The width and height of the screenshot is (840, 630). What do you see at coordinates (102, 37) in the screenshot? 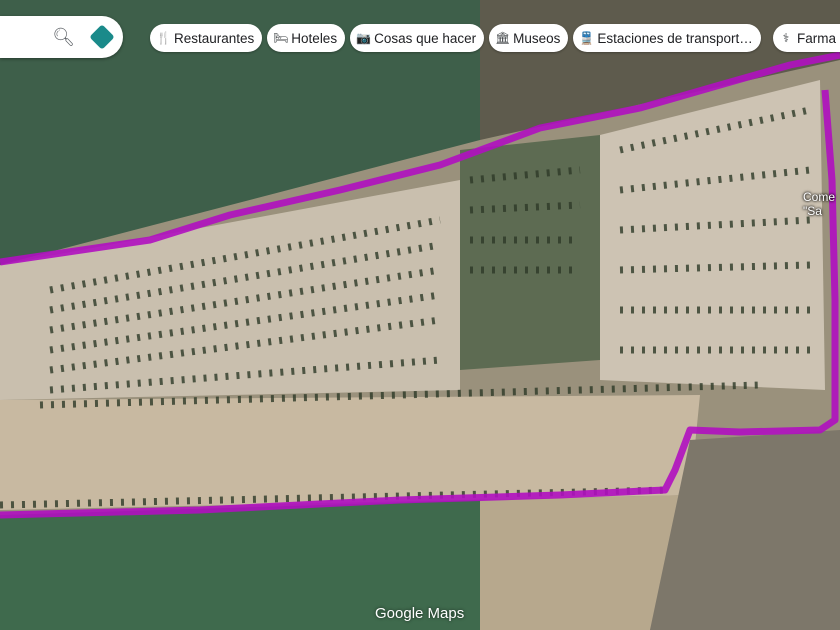
I see `directions-icon` at bounding box center [102, 37].